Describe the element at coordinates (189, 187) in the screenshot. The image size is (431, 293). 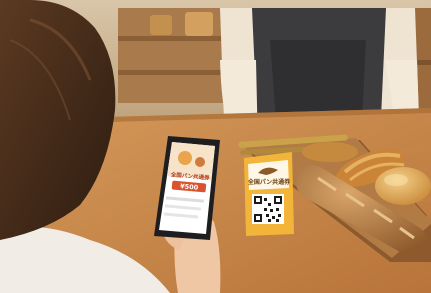
I see `phone-voucher-amount: ¥500` at that location.